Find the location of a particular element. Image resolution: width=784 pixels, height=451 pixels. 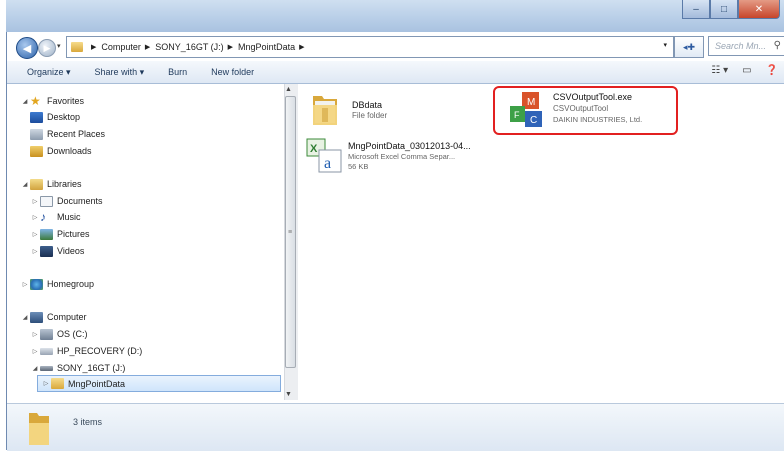

file-item-dbdata: DBdata File folder is located at coordinates (385, 110).